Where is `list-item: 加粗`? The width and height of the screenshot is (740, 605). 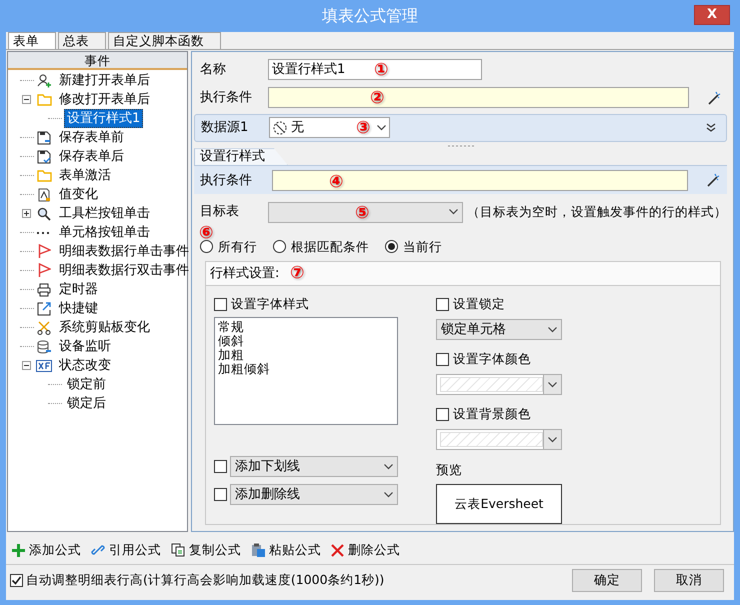 list-item: 加粗 is located at coordinates (306, 355).